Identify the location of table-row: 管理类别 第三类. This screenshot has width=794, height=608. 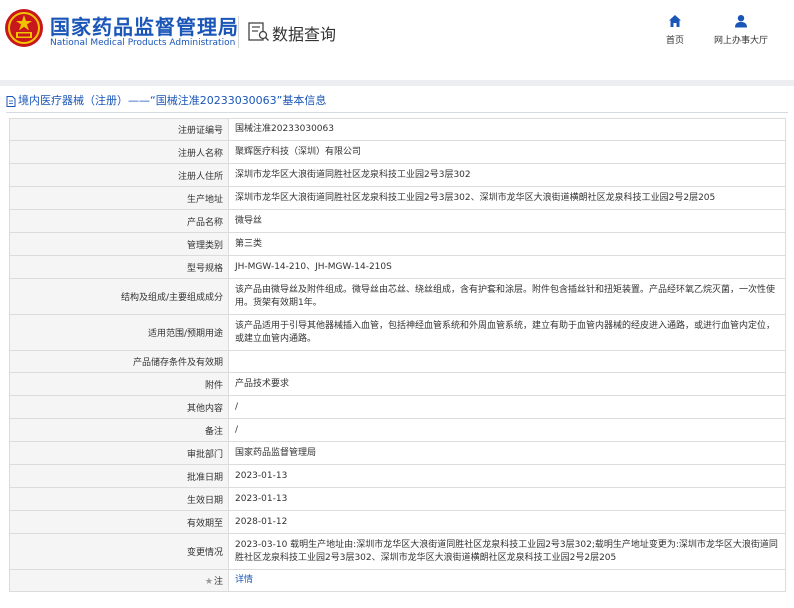
(397, 244).